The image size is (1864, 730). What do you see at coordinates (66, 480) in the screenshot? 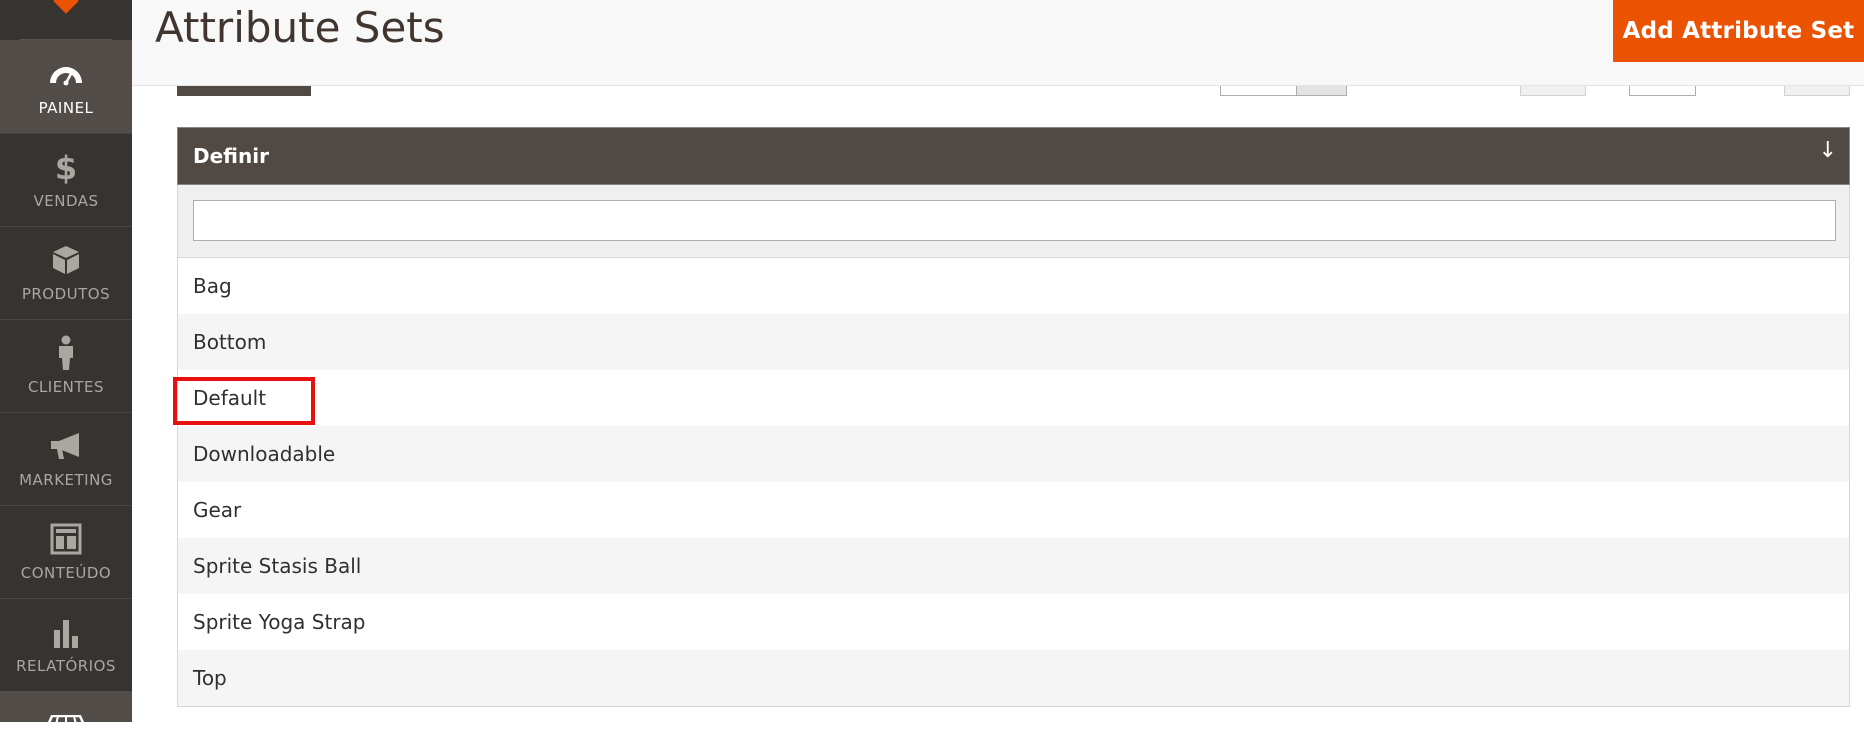
I see `sidebar-item-label: MARKETING` at bounding box center [66, 480].